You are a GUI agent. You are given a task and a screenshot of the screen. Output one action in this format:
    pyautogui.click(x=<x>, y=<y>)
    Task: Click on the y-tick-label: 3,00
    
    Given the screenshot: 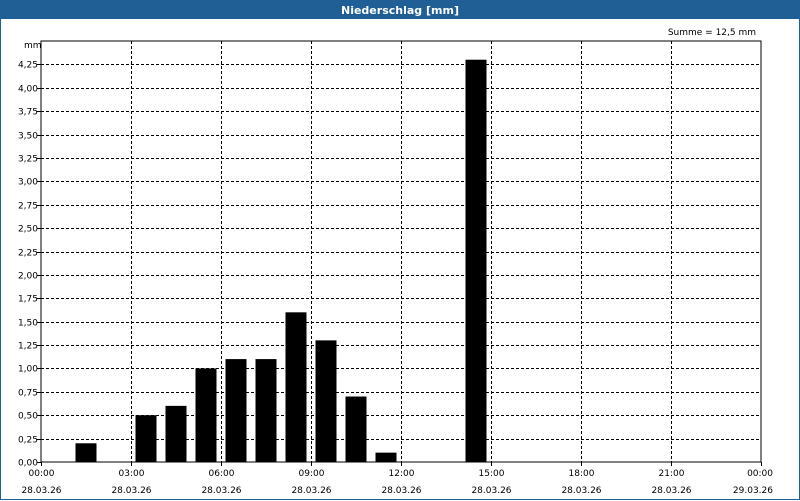 What is the action you would take?
    pyautogui.click(x=28, y=183)
    